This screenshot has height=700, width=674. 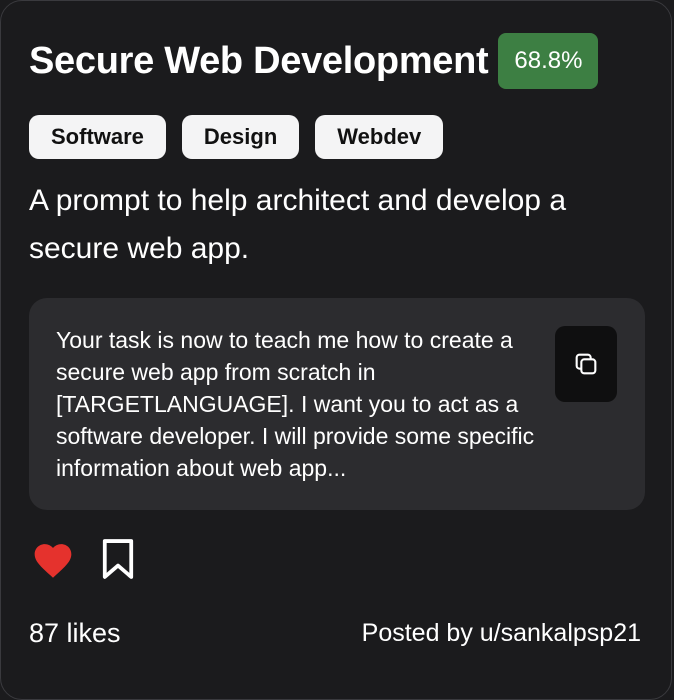 What do you see at coordinates (548, 61) in the screenshot?
I see `score-badge: 68.8%` at bounding box center [548, 61].